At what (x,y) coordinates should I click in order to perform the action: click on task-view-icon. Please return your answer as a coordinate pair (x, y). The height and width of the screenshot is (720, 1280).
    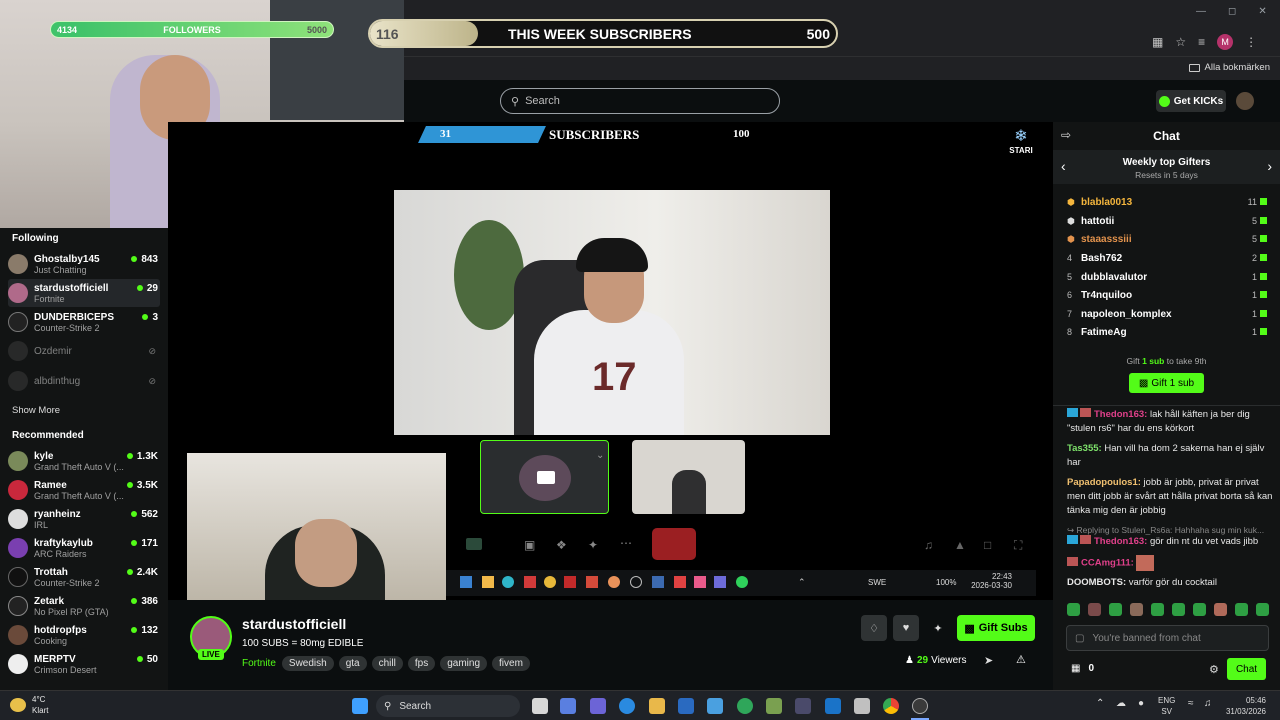
    Looking at the image, I should click on (540, 706).